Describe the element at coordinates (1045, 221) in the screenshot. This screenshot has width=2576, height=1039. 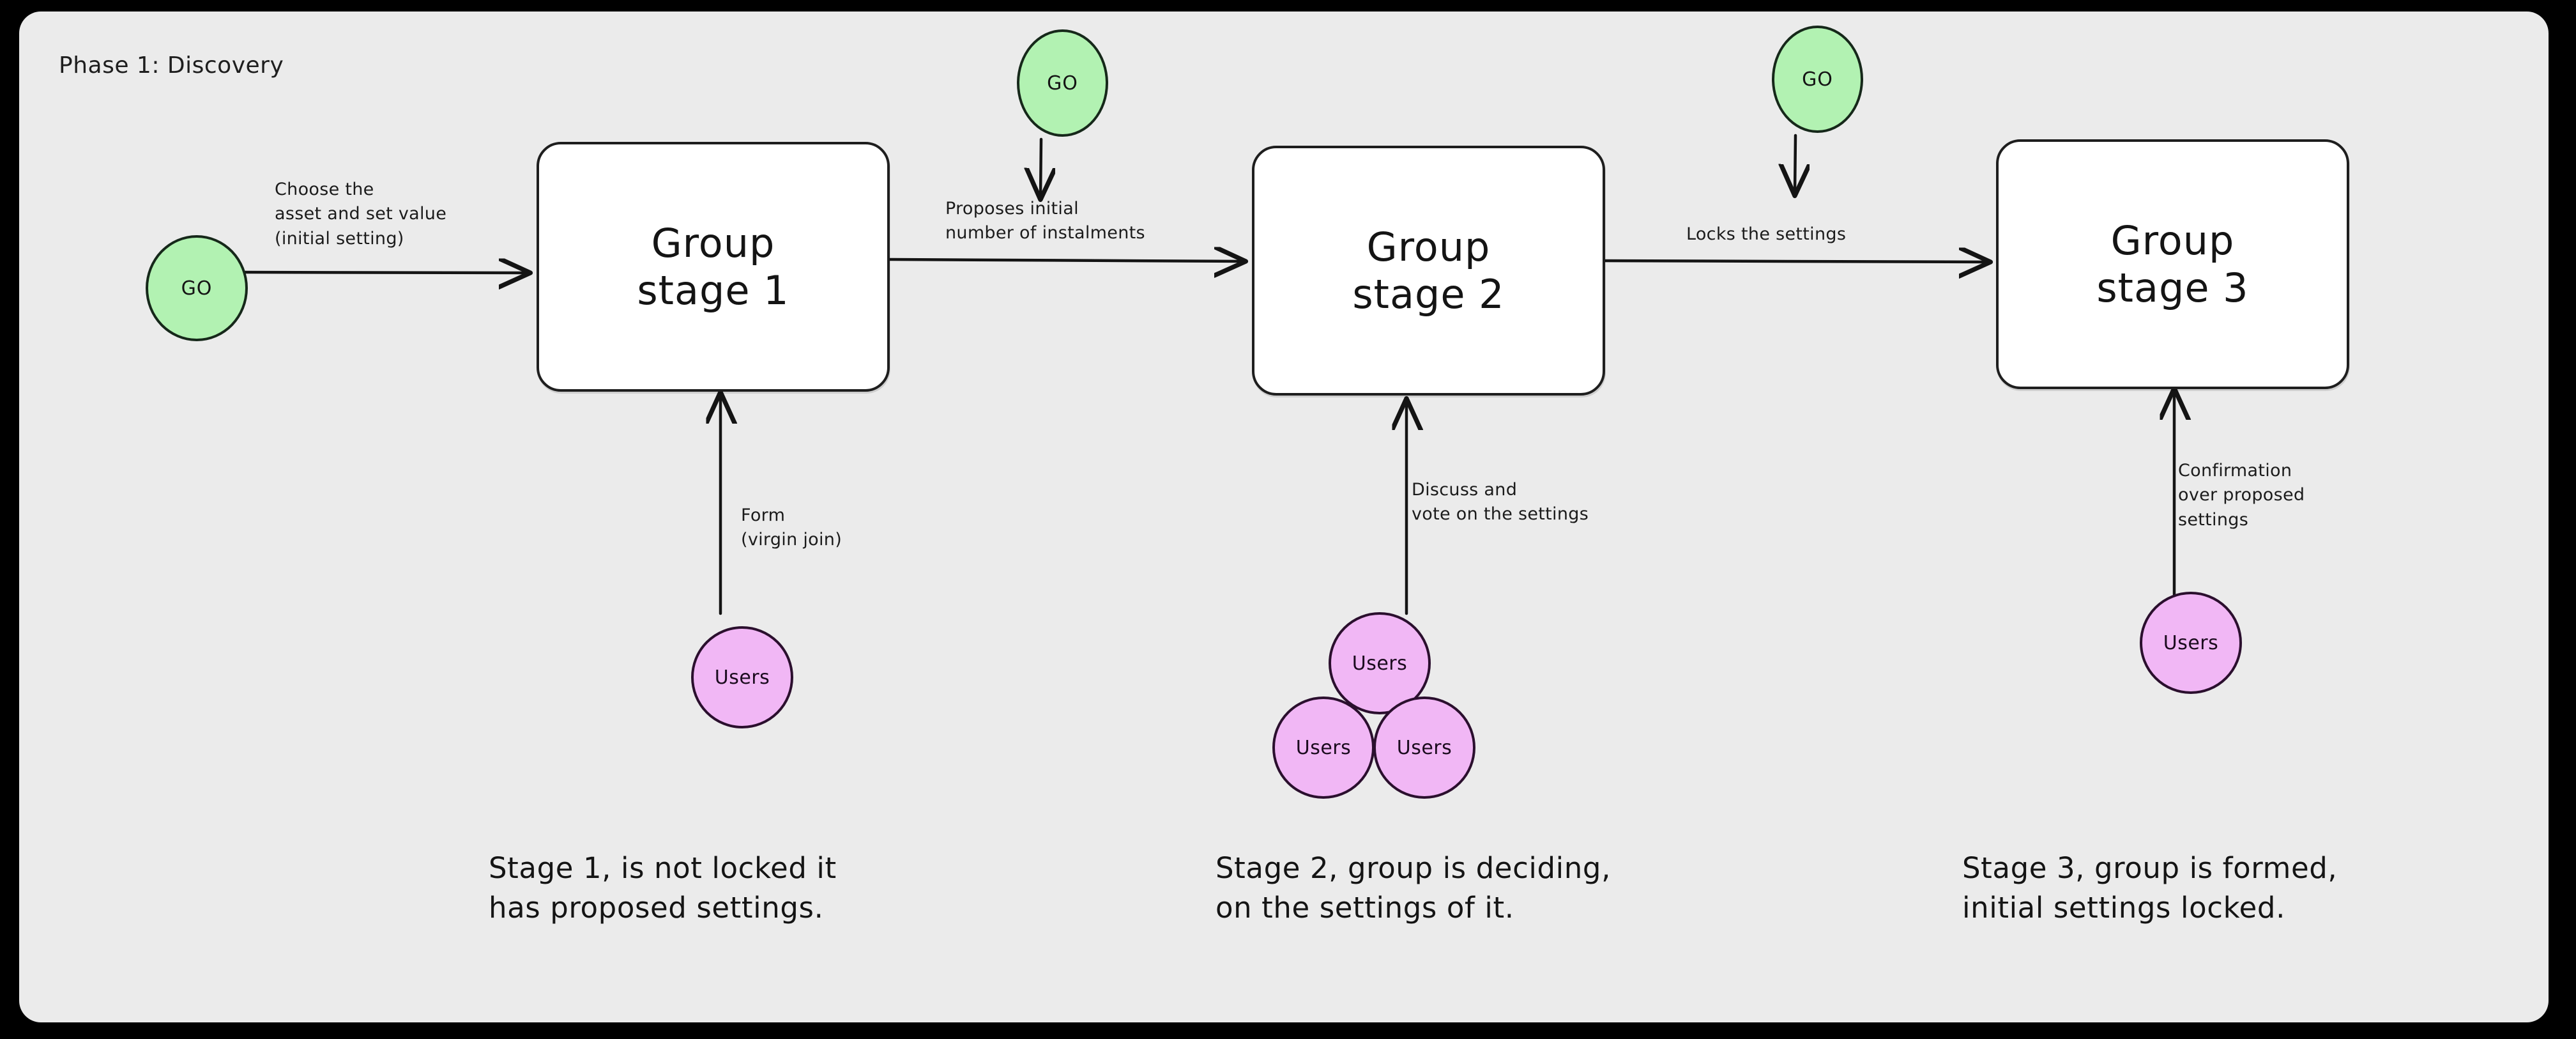
I see `edge-label-stage1-to-stage2: Proposes initial number of instalments` at that location.